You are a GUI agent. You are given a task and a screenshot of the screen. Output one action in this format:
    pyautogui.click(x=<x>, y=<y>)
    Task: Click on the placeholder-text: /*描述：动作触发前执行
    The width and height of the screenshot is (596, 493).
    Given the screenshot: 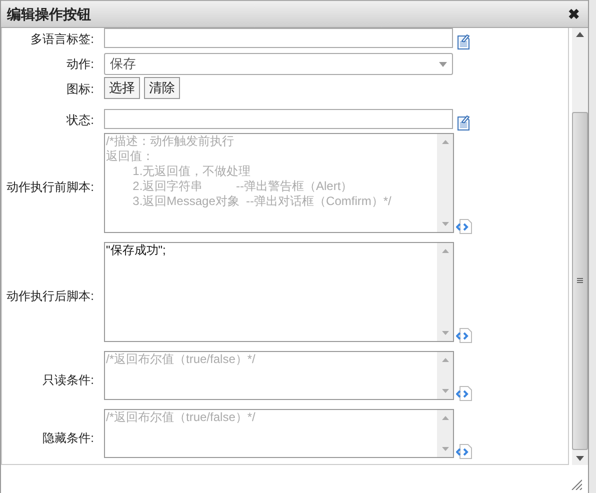 What is the action you would take?
    pyautogui.click(x=170, y=141)
    